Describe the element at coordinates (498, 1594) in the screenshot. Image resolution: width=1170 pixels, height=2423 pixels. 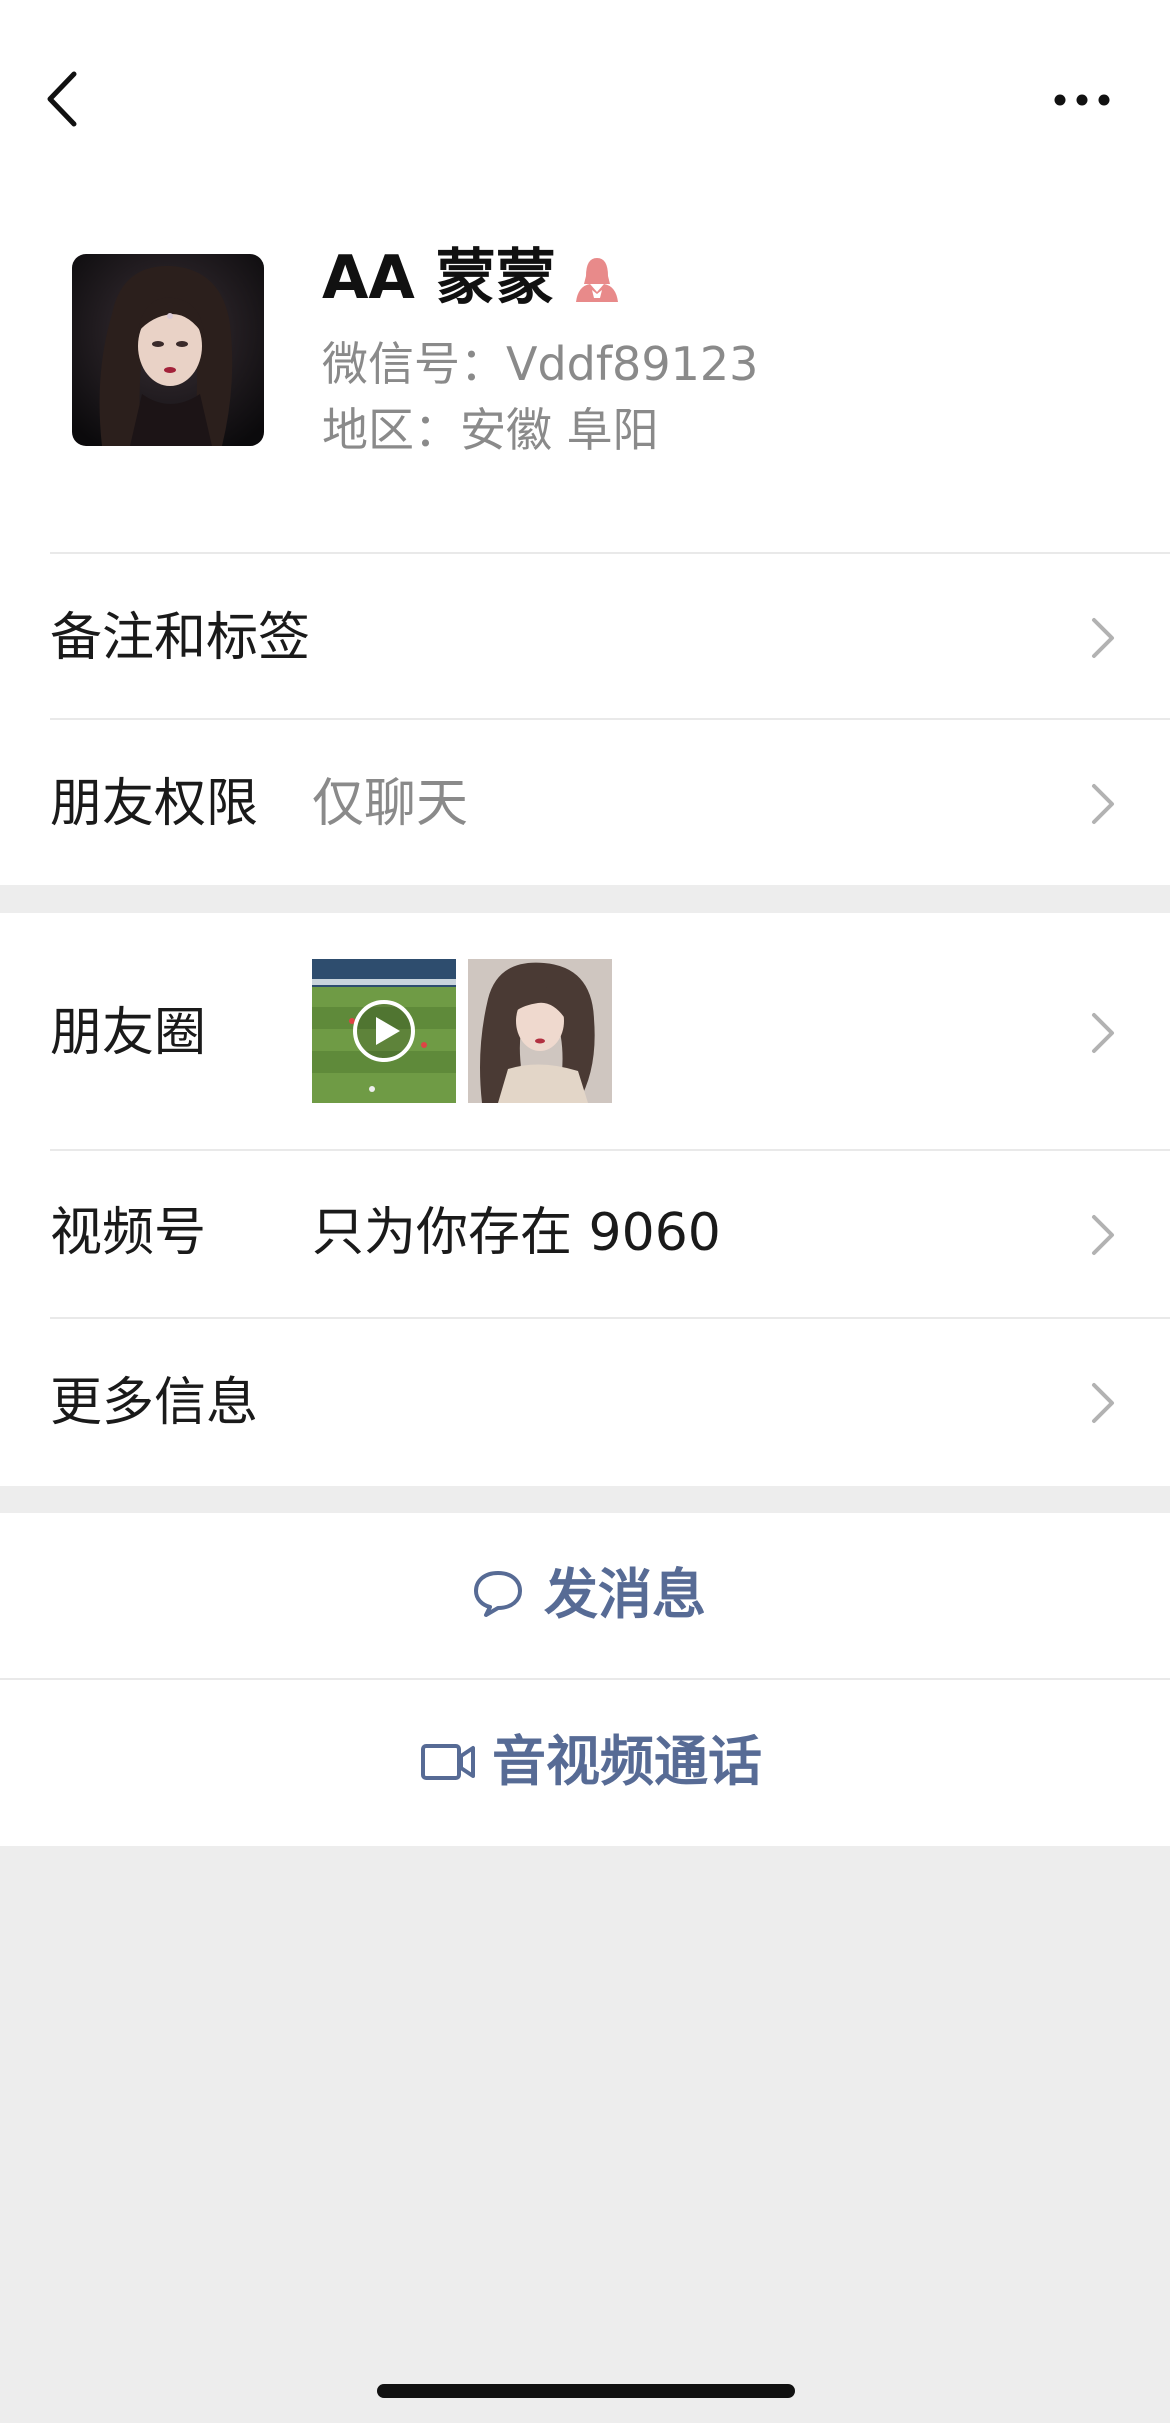
I see `chat-bubble-icon` at that location.